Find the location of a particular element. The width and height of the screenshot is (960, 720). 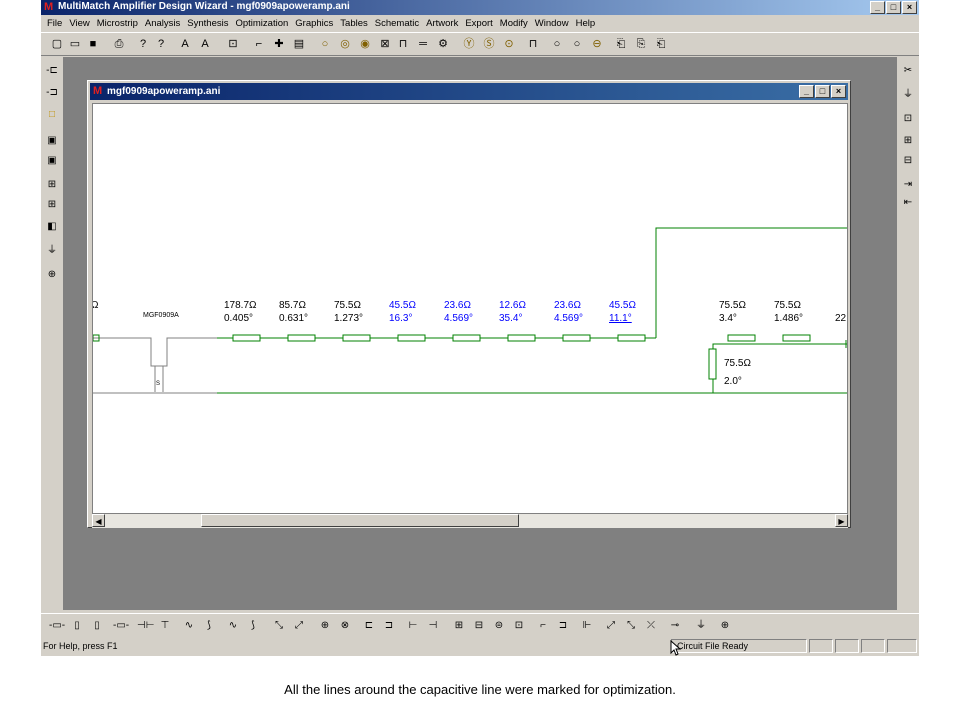

open-folder-icon: ▭ is located at coordinates (75, 44).